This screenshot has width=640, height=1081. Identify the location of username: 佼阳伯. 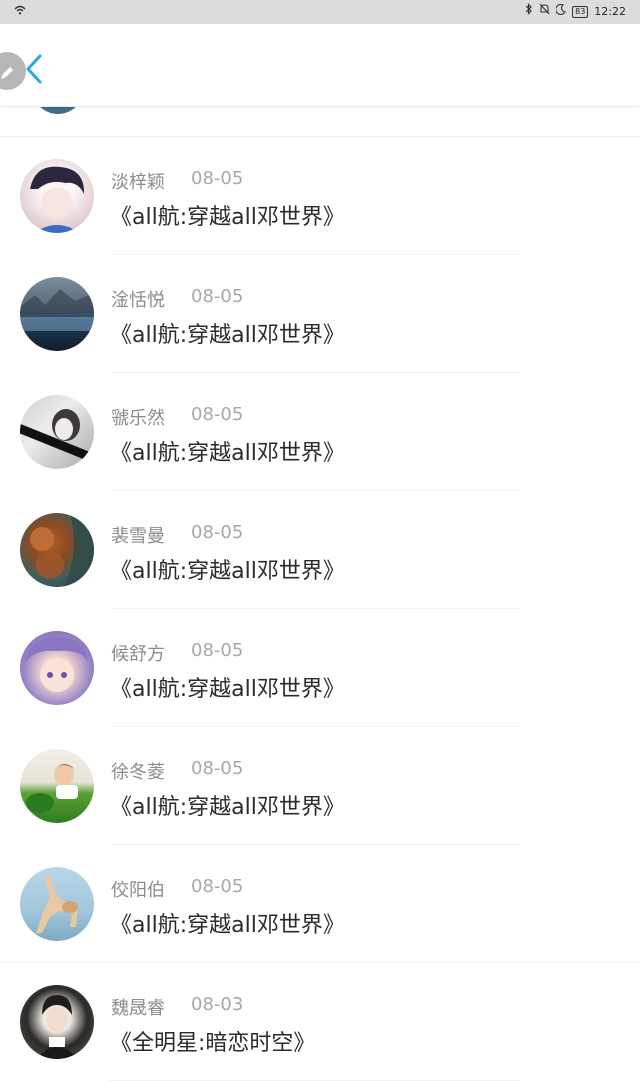
(138, 889).